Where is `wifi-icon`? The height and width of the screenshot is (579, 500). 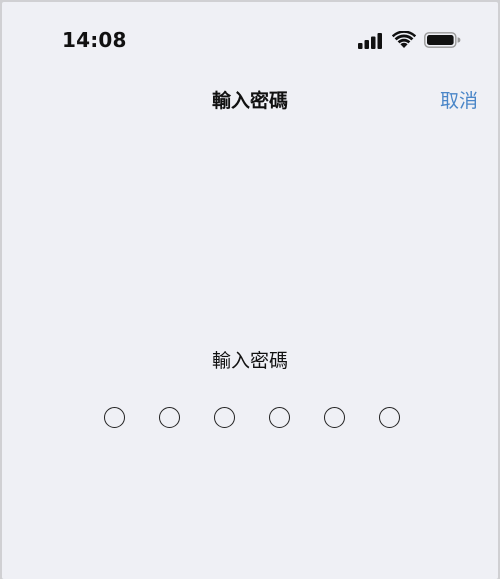
wifi-icon is located at coordinates (404, 39).